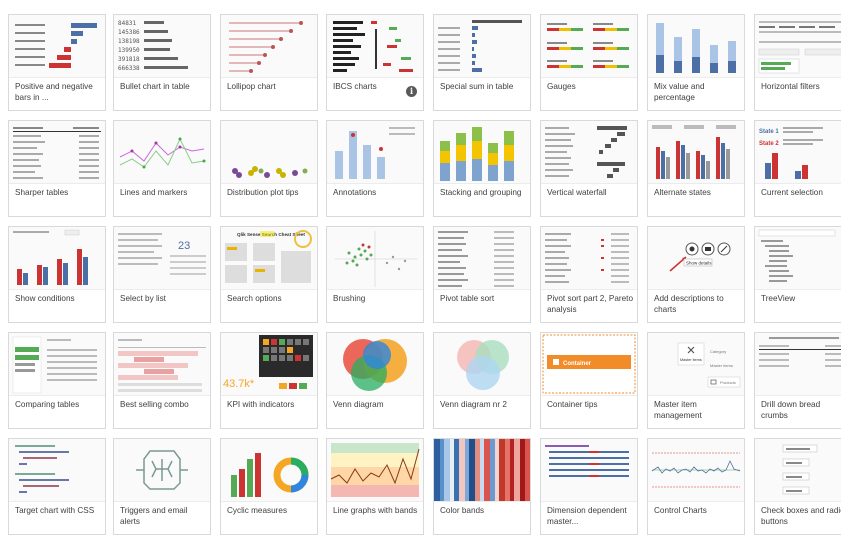  I want to click on card-label: Brushing, so click(349, 298).